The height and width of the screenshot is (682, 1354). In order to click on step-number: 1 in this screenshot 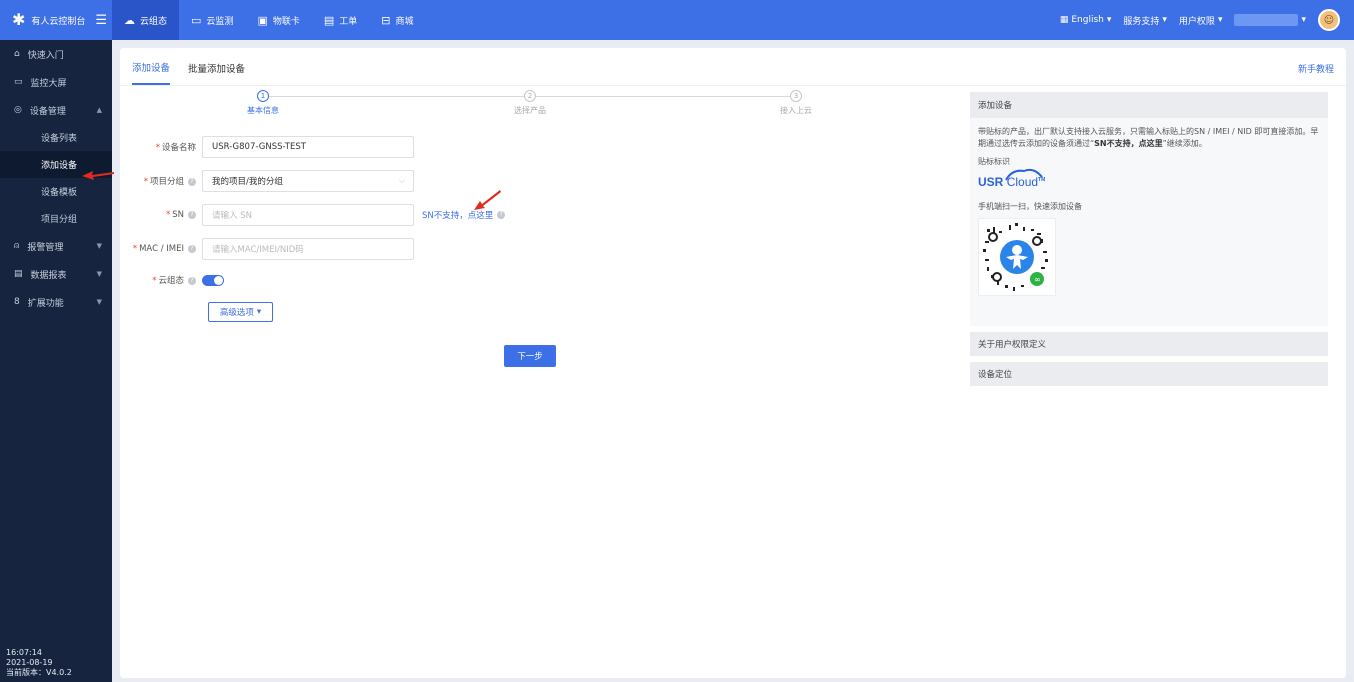, I will do `click(263, 96)`.